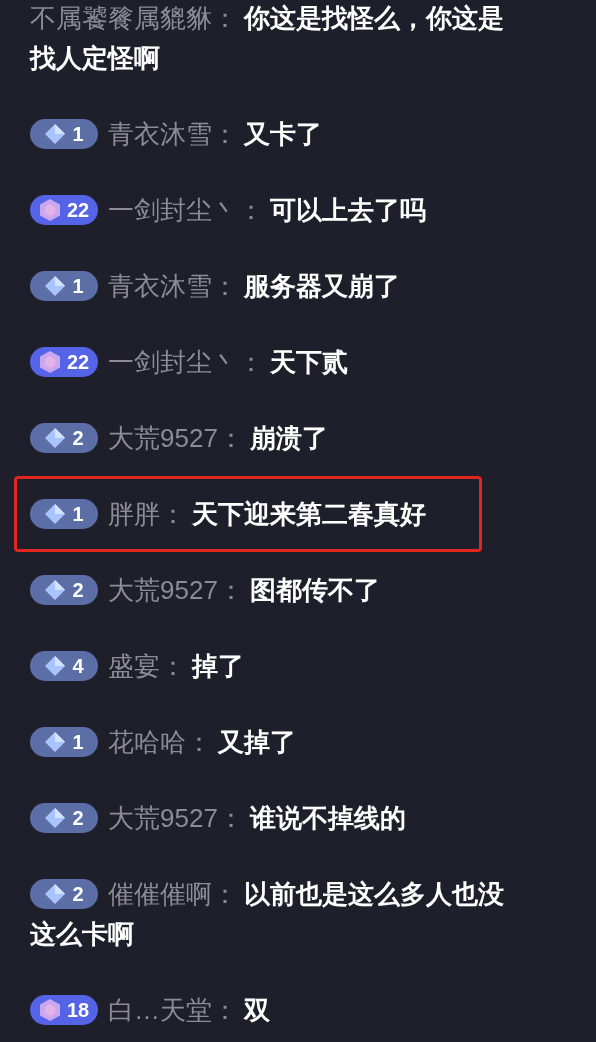 This screenshot has width=596, height=1042. Describe the element at coordinates (173, 894) in the screenshot. I see `username: 催催催啊：` at that location.